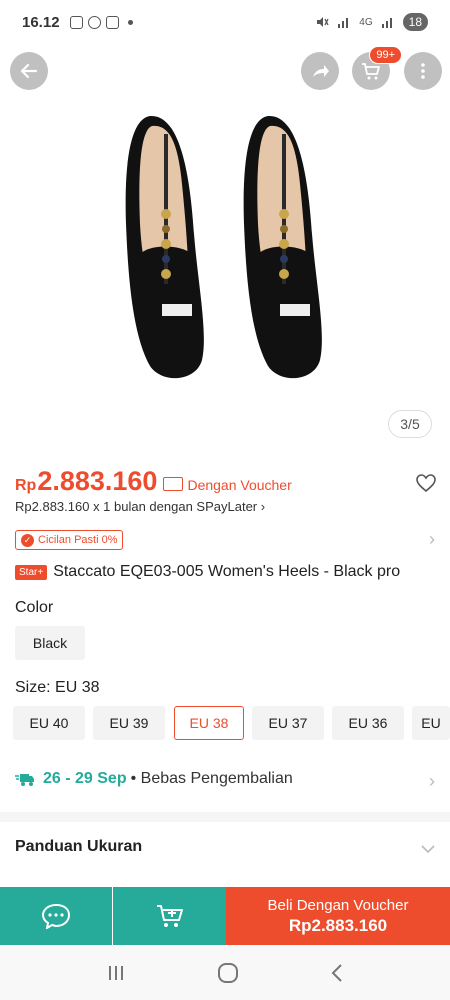 The width and height of the screenshot is (450, 1000). I want to click on star-plus-badge: Star+, so click(31, 572).